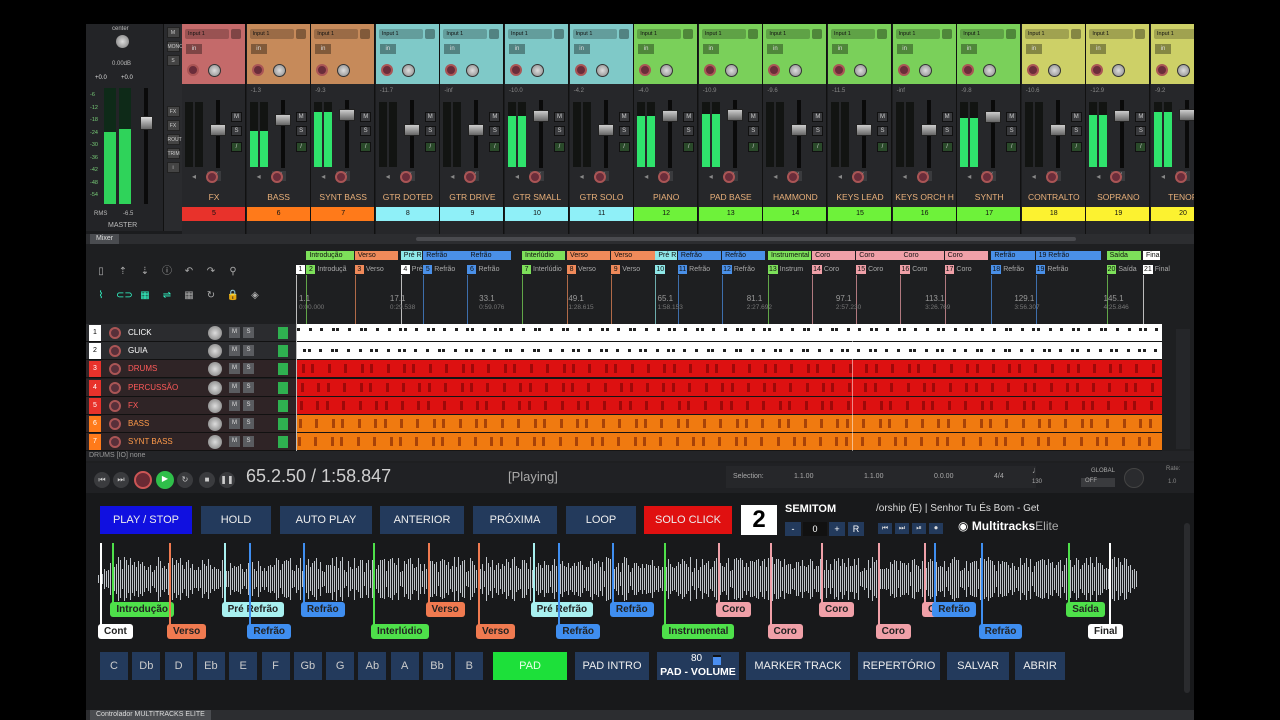 The height and width of the screenshot is (720, 1280). What do you see at coordinates (185, 480) in the screenshot?
I see `repeat-button: ↻` at bounding box center [185, 480].